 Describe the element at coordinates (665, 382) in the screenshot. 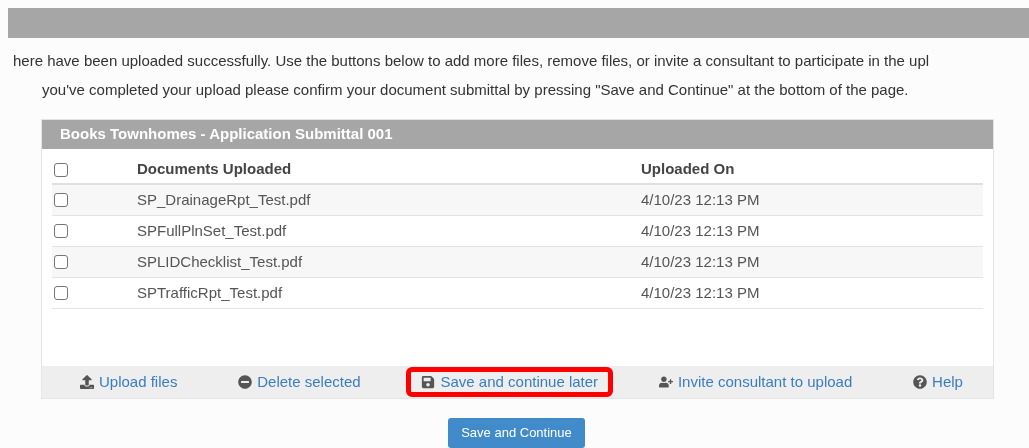

I see `user-plus-icon` at that location.